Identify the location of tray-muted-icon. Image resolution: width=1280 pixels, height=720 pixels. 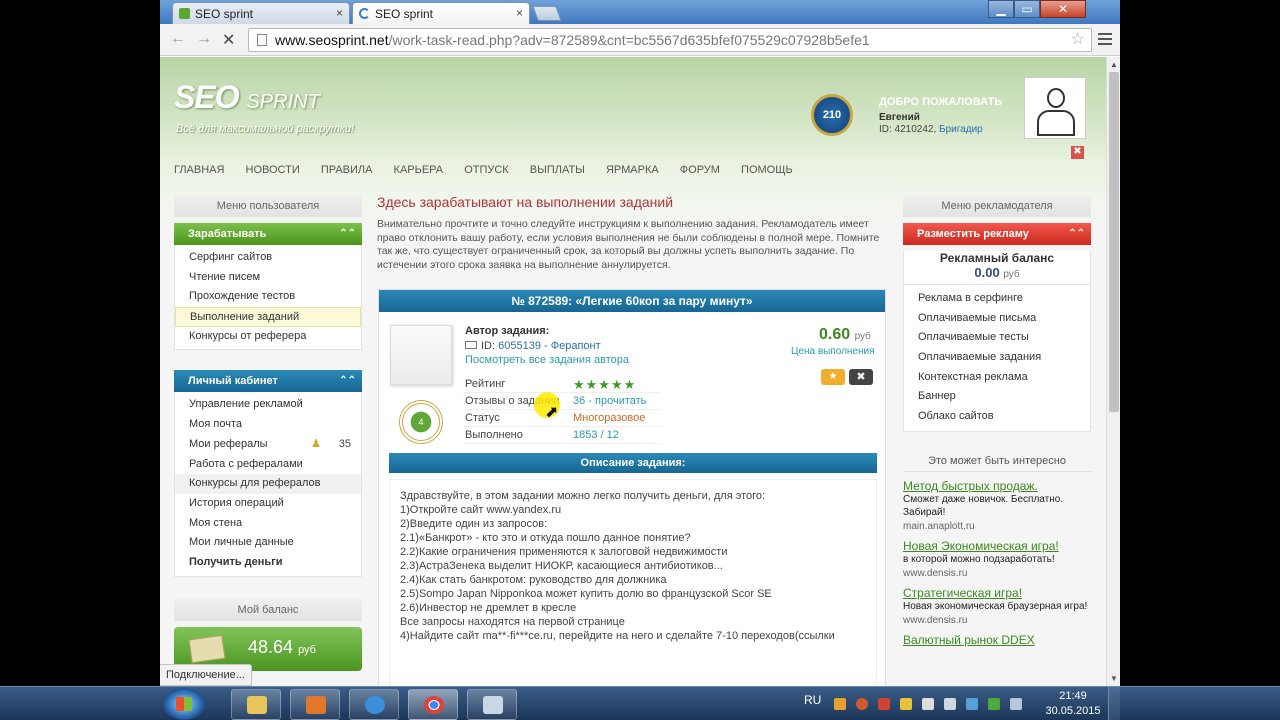
(928, 704).